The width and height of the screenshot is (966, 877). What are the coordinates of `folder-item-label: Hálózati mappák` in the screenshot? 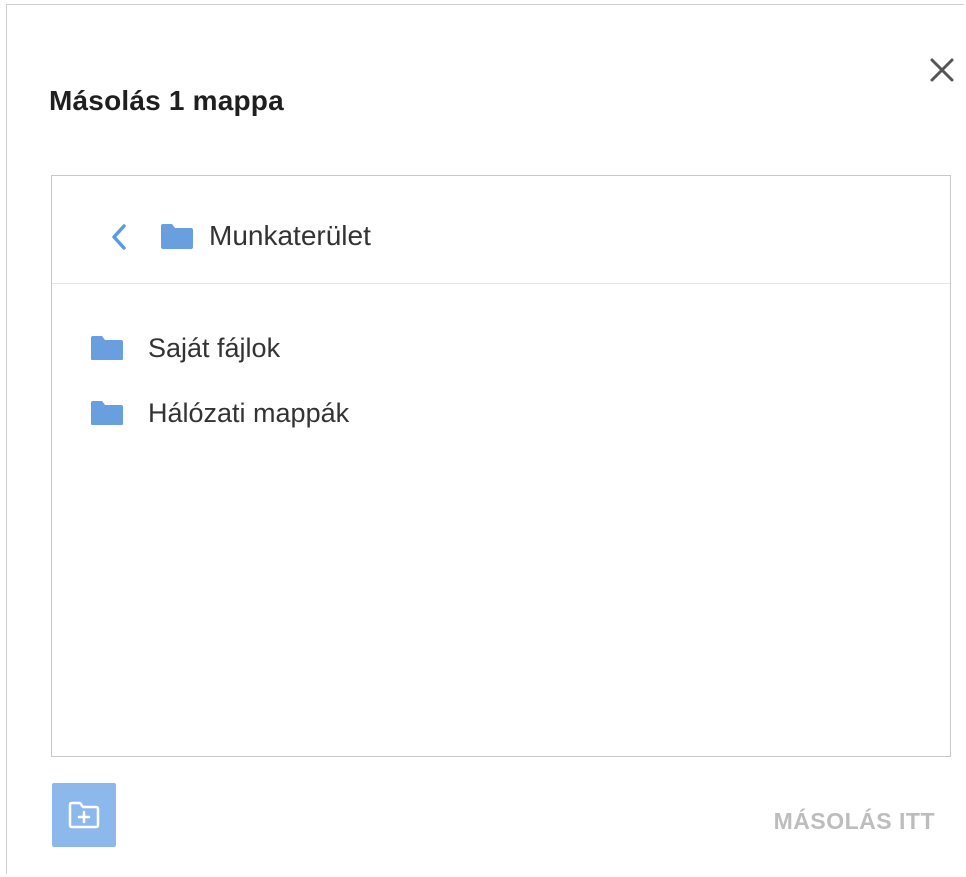 It's located at (249, 412).